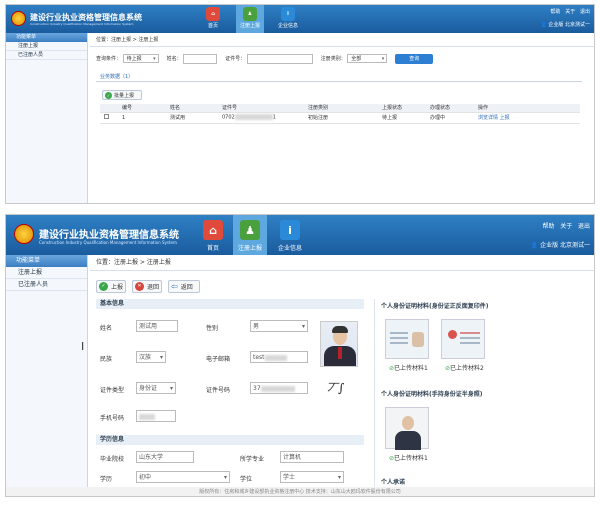  I want to click on degree-select: 初中, so click(183, 477).